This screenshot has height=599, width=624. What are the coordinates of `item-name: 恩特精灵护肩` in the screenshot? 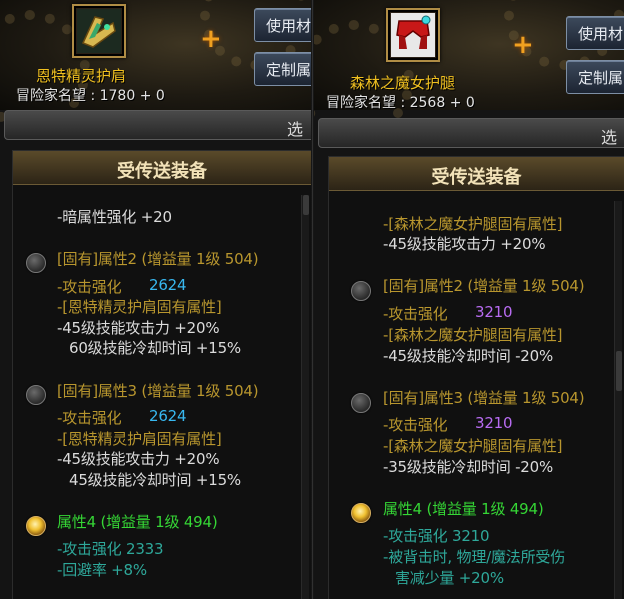 It's located at (81, 76).